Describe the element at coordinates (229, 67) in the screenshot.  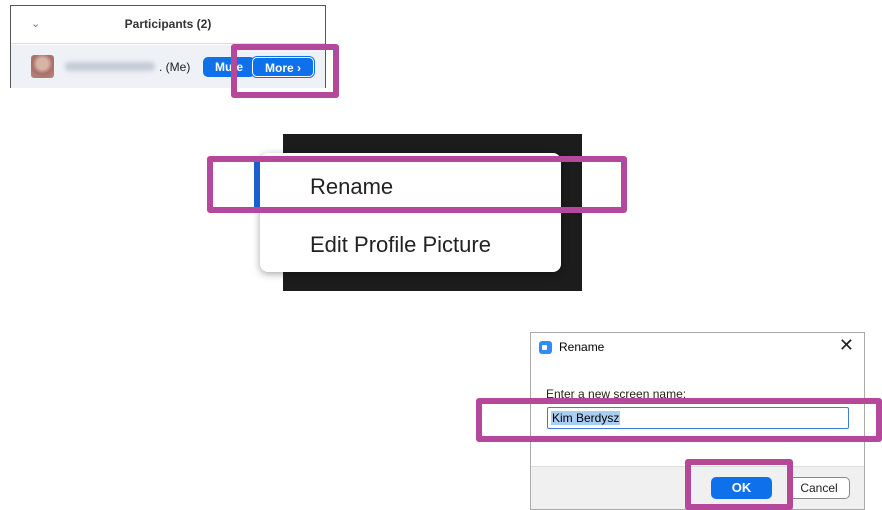
I see `mute-button: Mute` at that location.